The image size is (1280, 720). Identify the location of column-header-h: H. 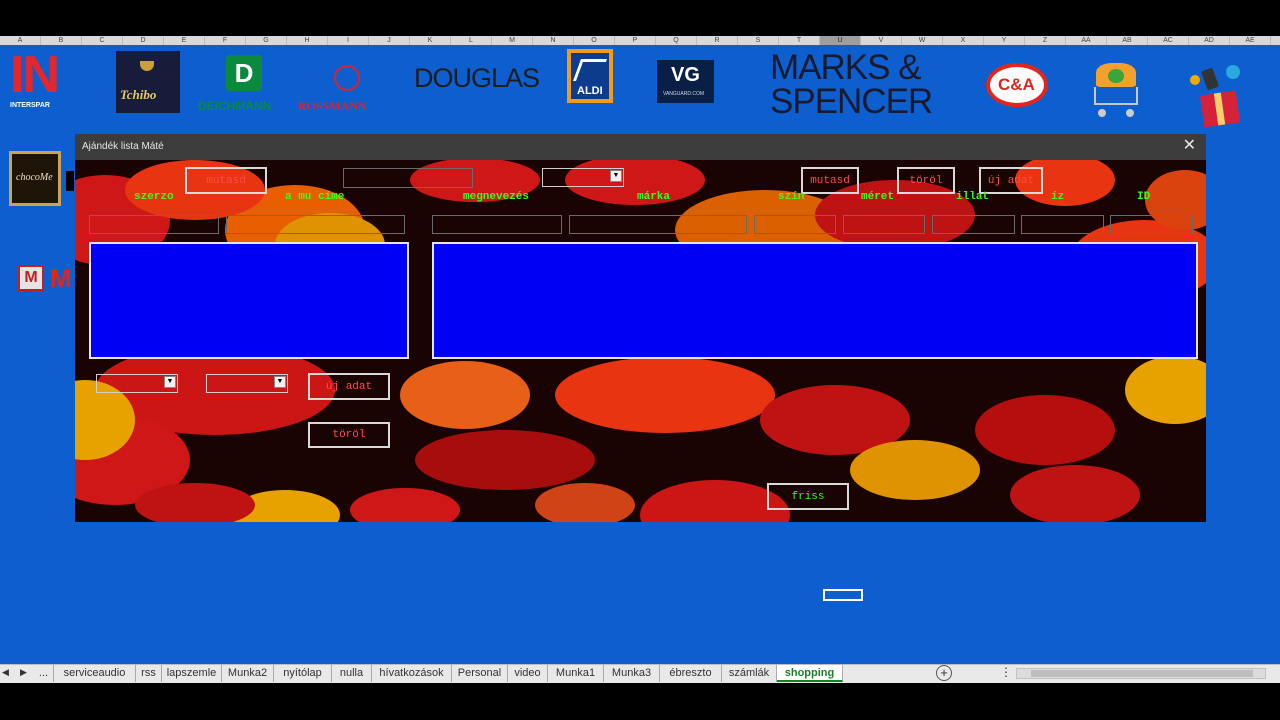
(307, 40).